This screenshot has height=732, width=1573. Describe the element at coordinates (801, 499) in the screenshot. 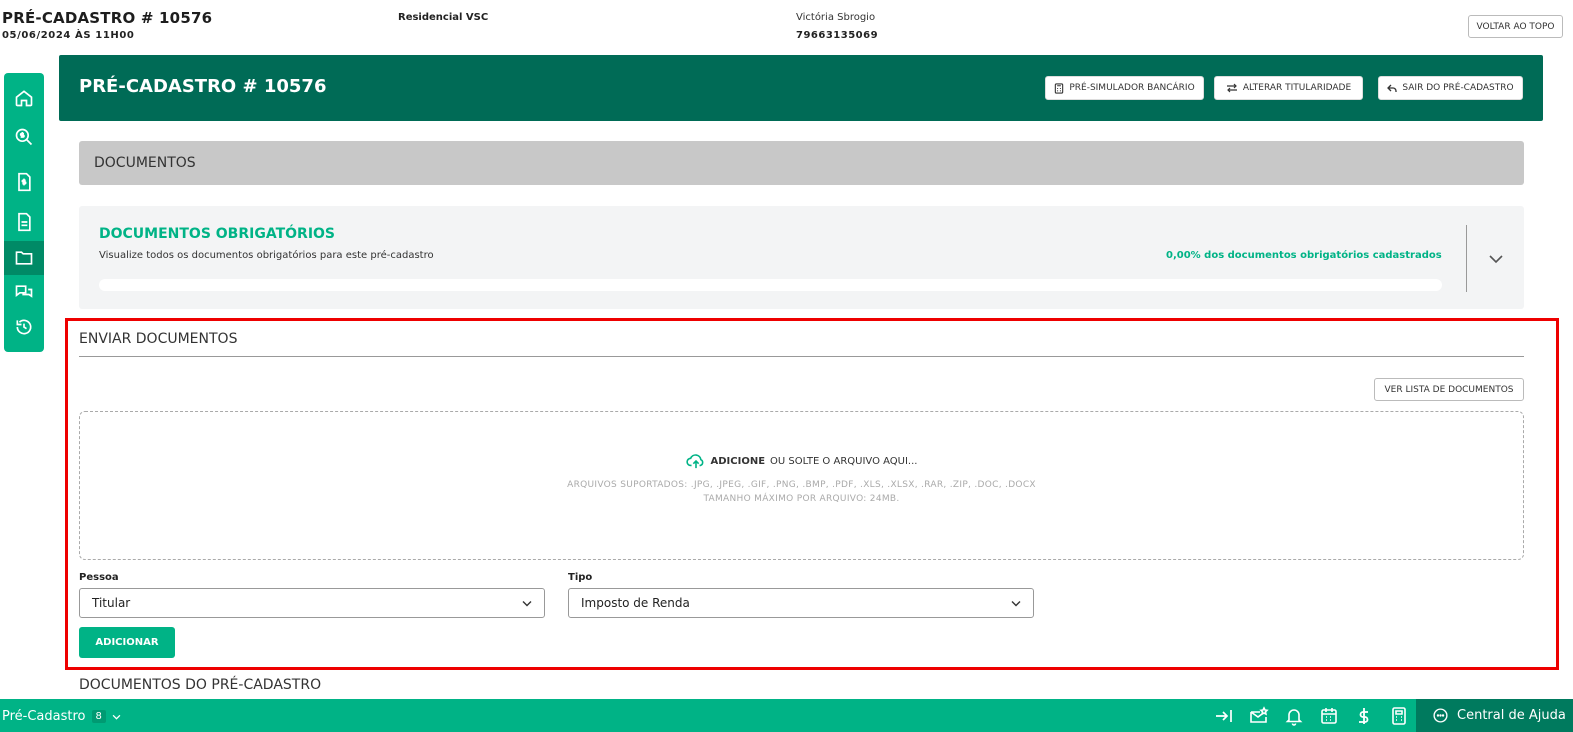

I see `max-size-text: TAMANHO MÁXIMO POR ARQUIVO: 24MB.` at that location.